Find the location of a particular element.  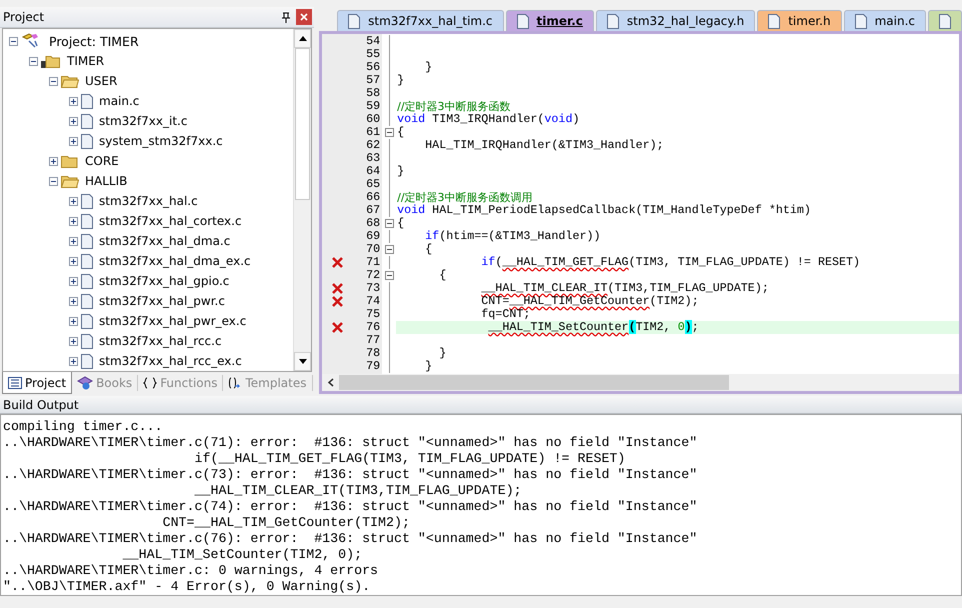

output-line: ..\HARDWARE\TIMER\timer.c: 0 warnings, 4 errors is located at coordinates (191, 571).